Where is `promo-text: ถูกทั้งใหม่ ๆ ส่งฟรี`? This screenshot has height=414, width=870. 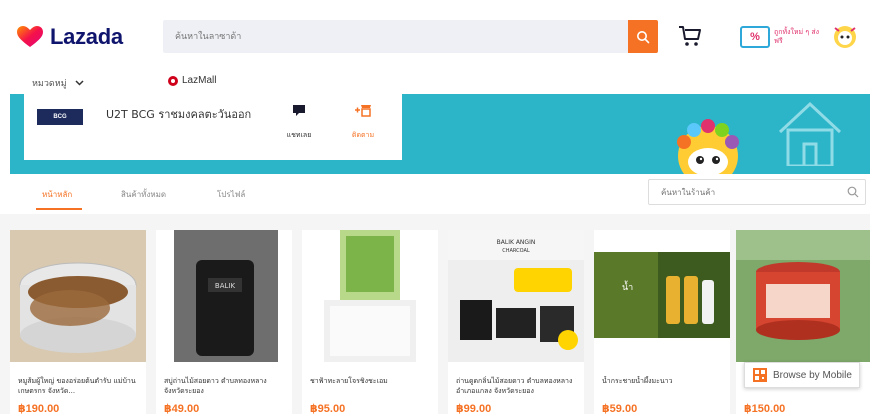 promo-text: ถูกทั้งใหม่ ๆ ส่งฟรี is located at coordinates (797, 36).